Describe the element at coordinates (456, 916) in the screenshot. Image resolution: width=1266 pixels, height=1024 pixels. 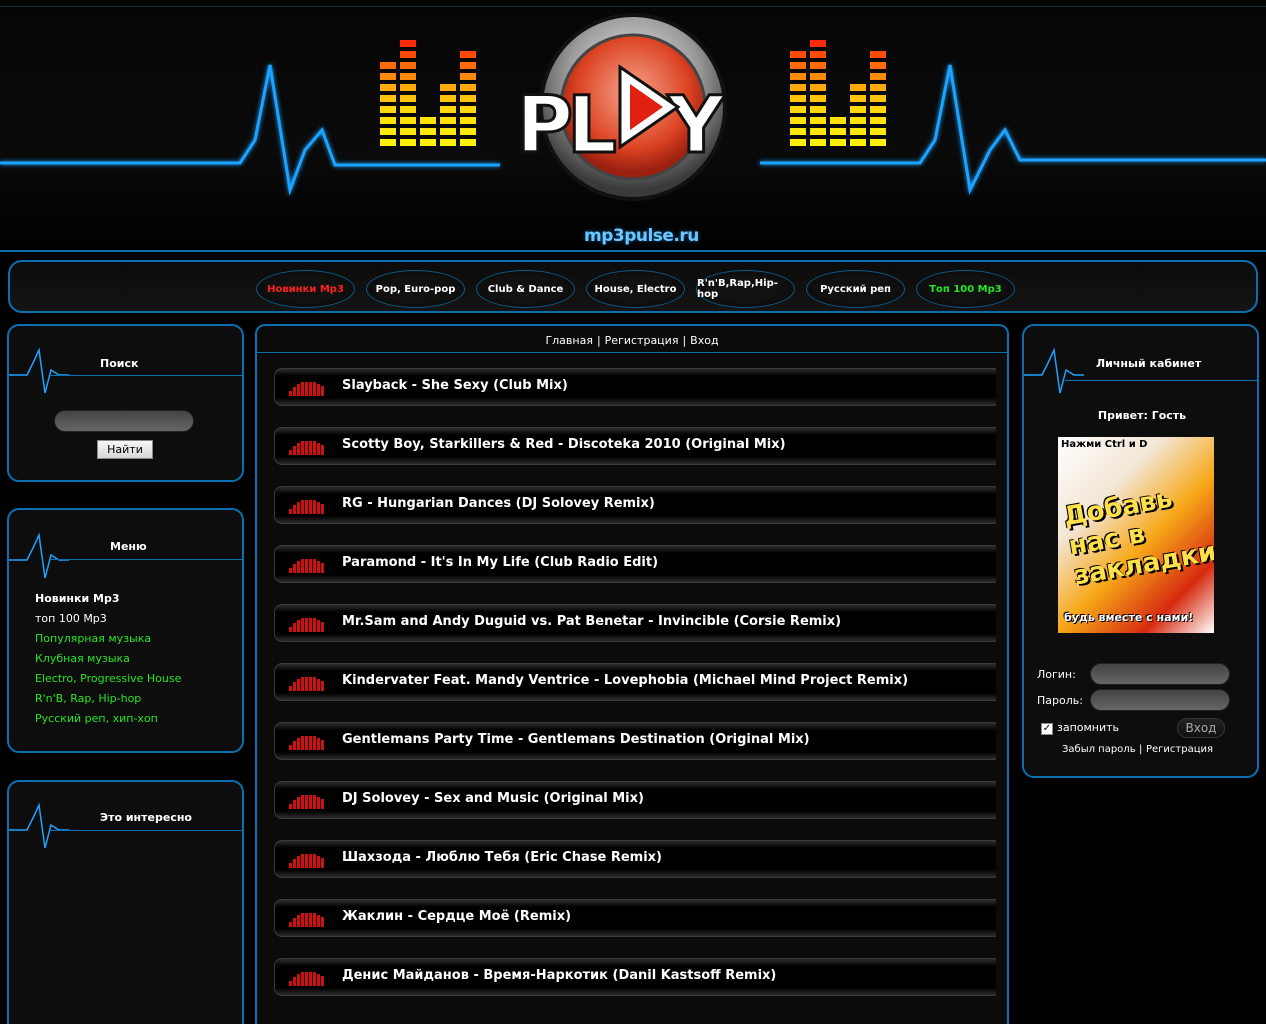
I see `track-title: Жаклин - Сердце Моё (Remix)` at that location.